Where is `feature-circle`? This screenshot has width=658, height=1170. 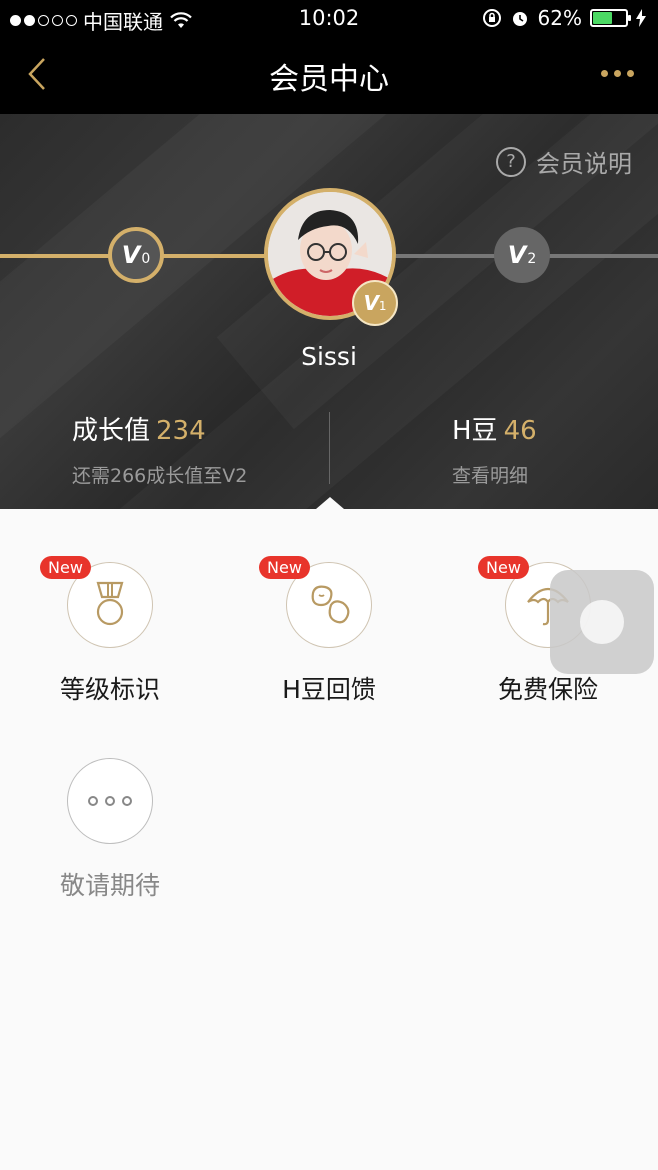 feature-circle is located at coordinates (110, 801).